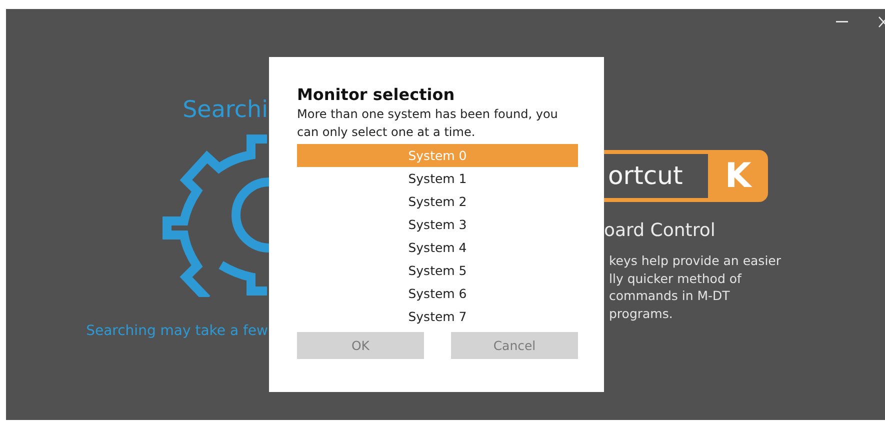 Image resolution: width=885 pixels, height=421 pixels. Describe the element at coordinates (881, 22) in the screenshot. I see `close-icon` at that location.